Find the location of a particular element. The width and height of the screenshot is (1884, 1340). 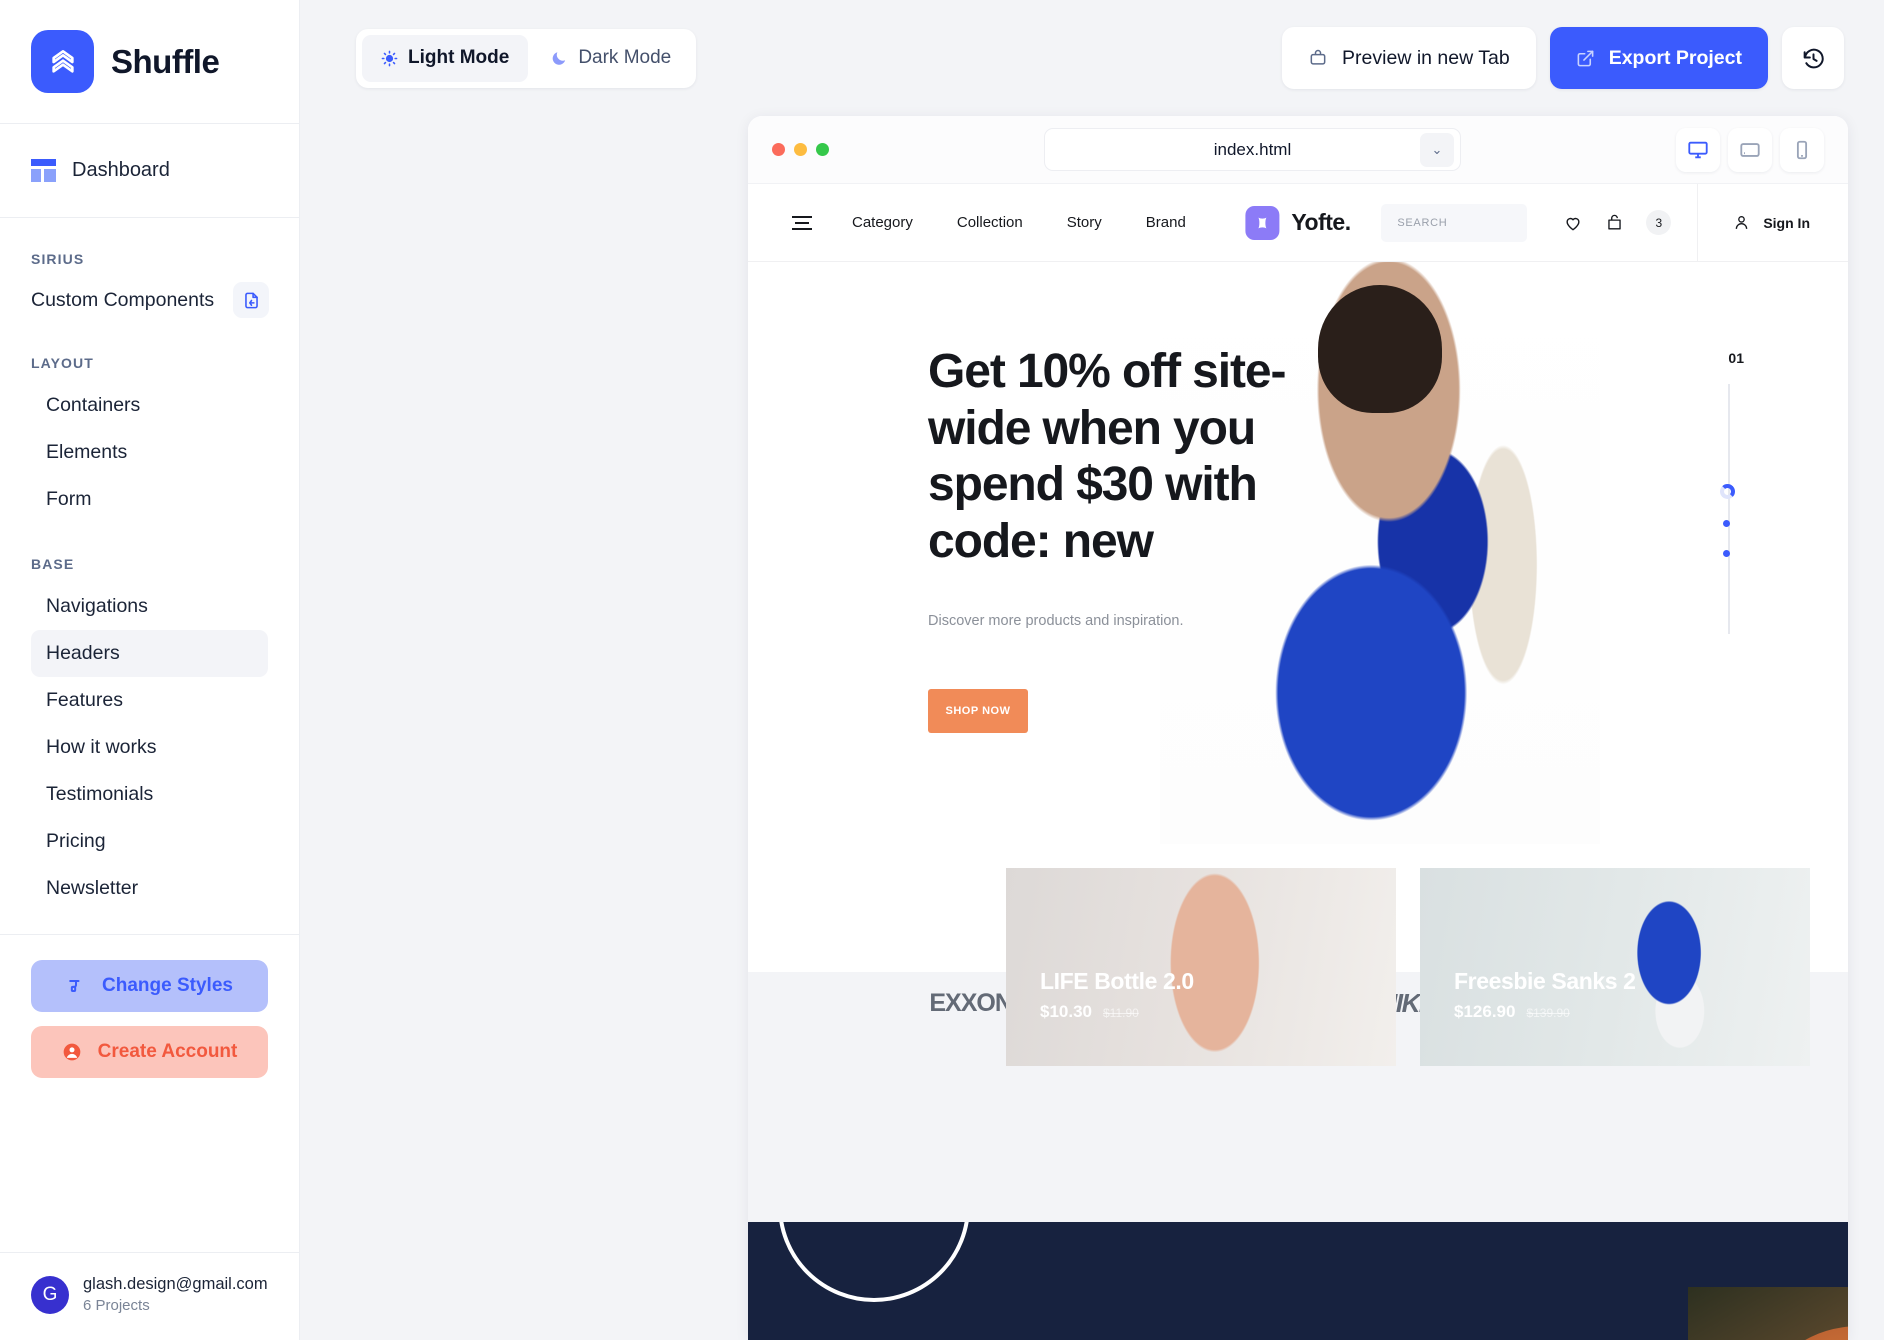

brand-logo-exxon: EXXON is located at coordinates (971, 1002).